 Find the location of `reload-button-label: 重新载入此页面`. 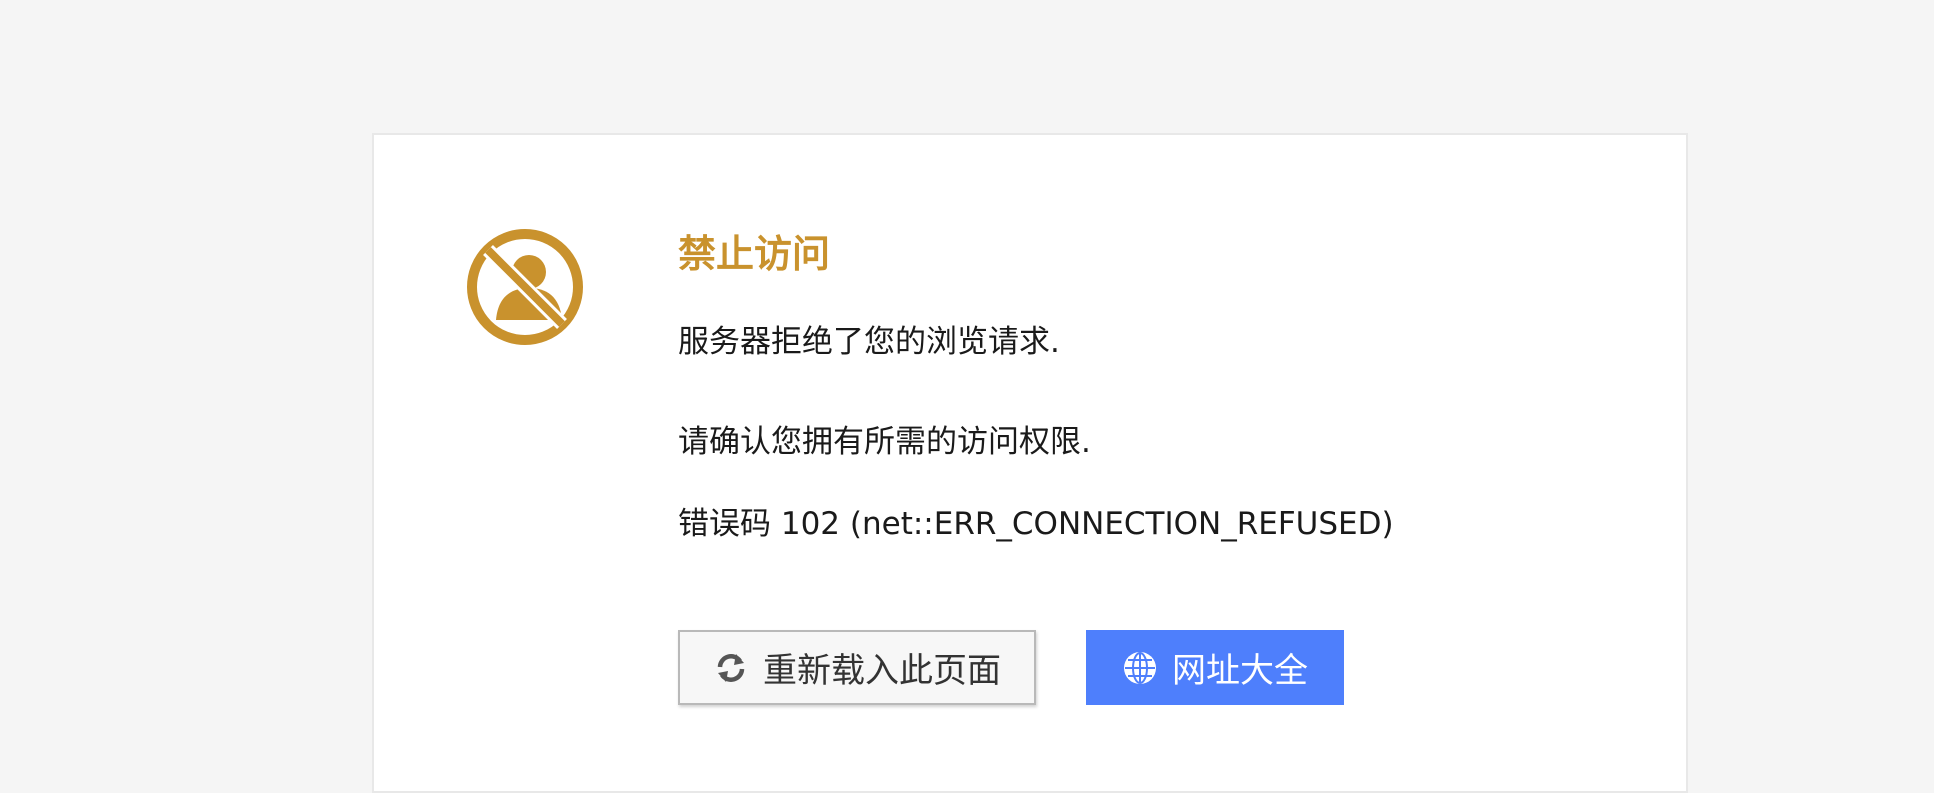

reload-button-label: 重新载入此页面 is located at coordinates (882, 671).